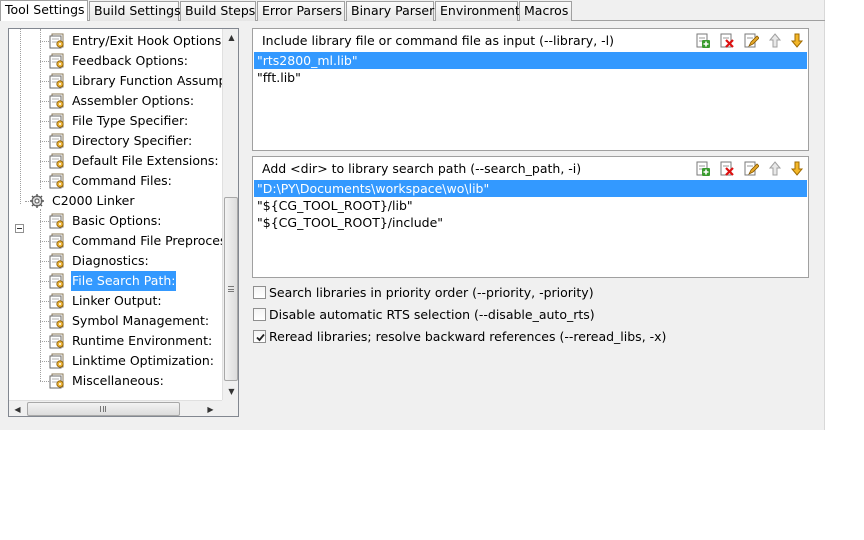 The image size is (864, 540). Describe the element at coordinates (259, 314) in the screenshot. I see `disable-auto-rts-checkbox` at that location.